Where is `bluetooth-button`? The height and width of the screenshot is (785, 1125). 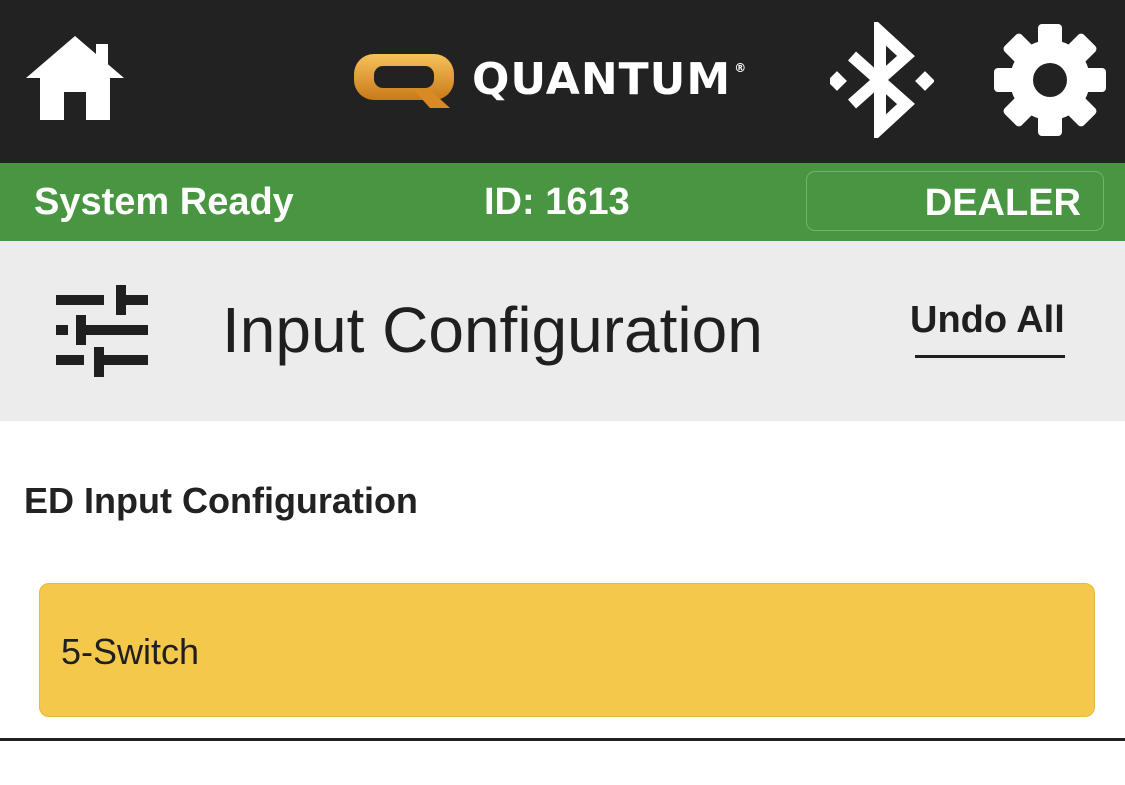
bluetooth-button is located at coordinates (881, 80).